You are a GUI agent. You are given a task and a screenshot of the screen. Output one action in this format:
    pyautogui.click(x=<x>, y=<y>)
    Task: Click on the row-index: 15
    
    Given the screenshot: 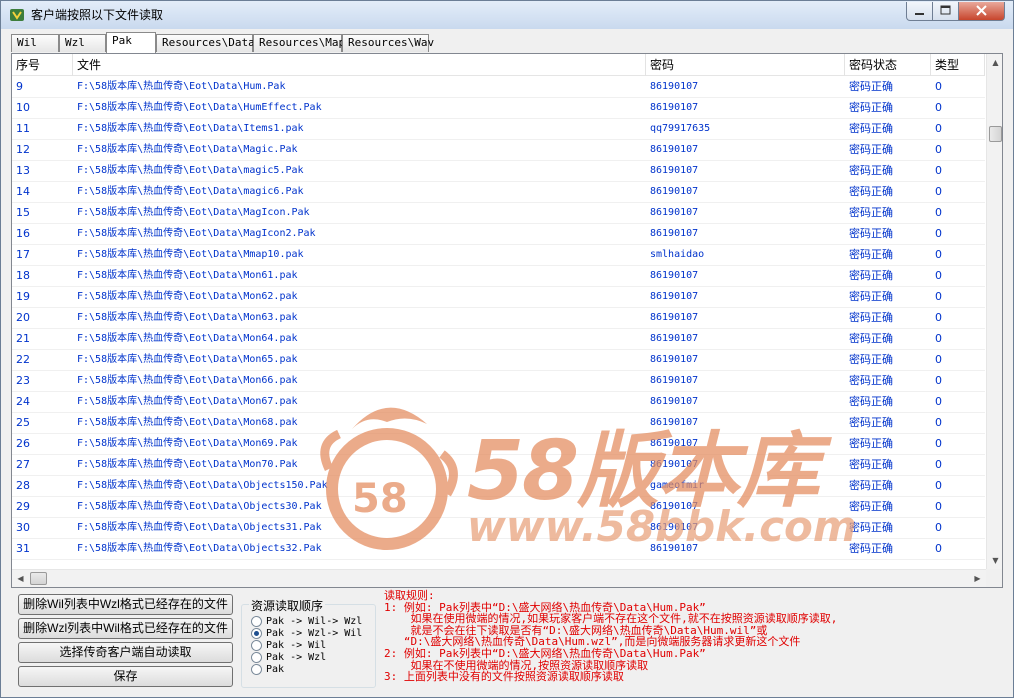 What is the action you would take?
    pyautogui.click(x=23, y=212)
    